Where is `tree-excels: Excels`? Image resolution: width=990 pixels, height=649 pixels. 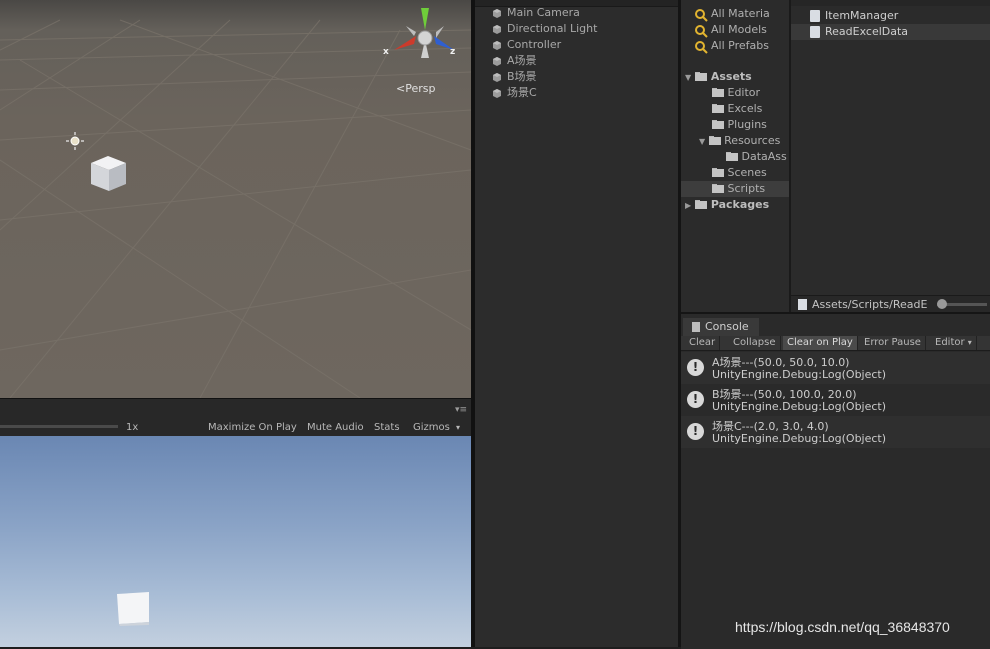
tree-excels: Excels is located at coordinates (737, 109).